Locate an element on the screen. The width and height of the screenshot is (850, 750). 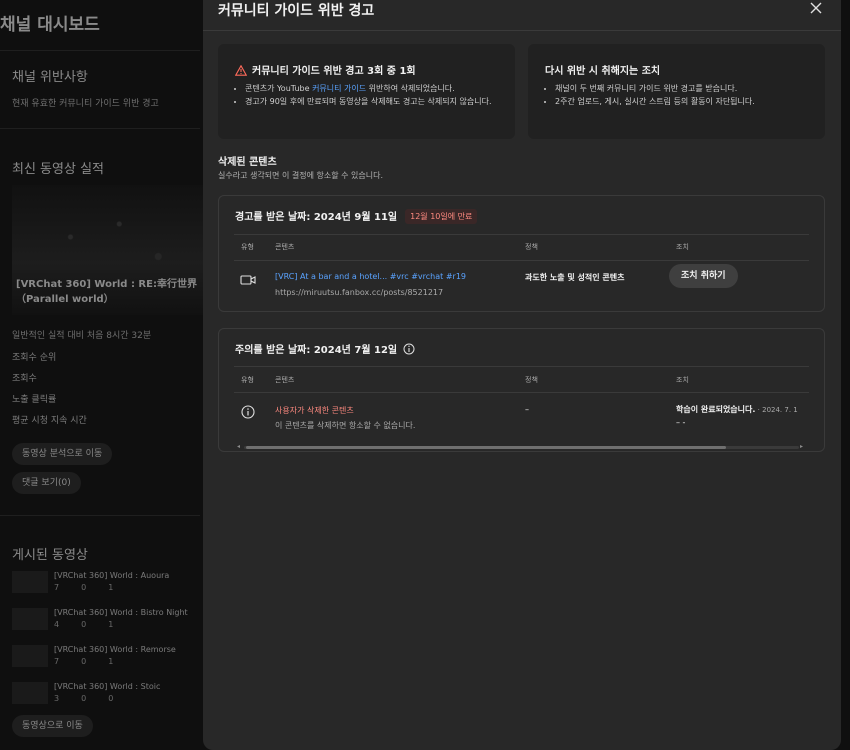
metric-rank: 조회수 순위 is located at coordinates (34, 358).